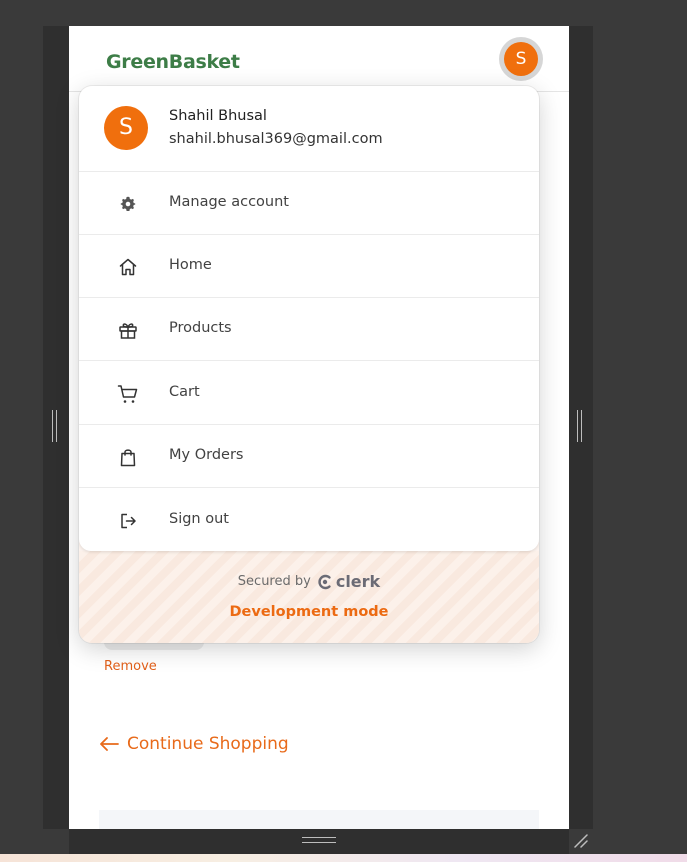  I want to click on bottom-resize-handle, so click(319, 840).